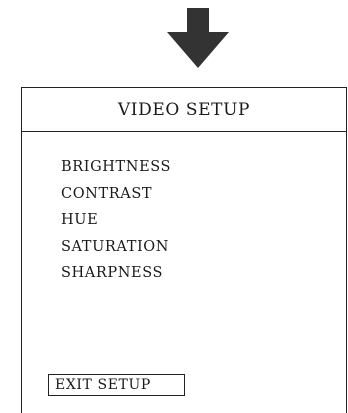 The width and height of the screenshot is (348, 413). Describe the element at coordinates (116, 273) in the screenshot. I see `menu-item-sharpness: SHARPNESS` at that location.